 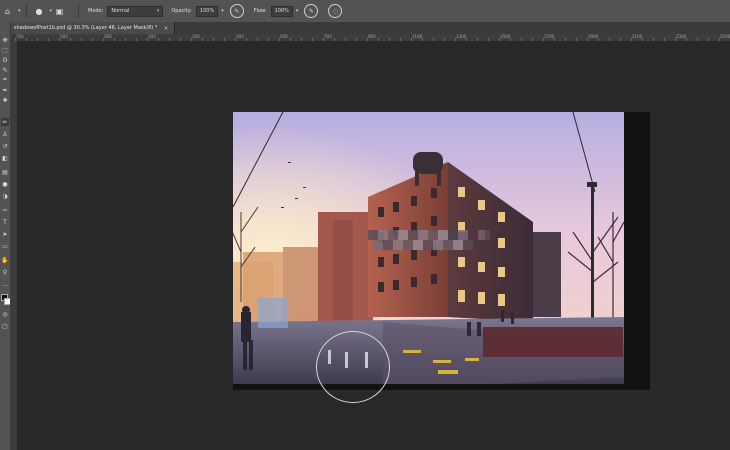 I want to click on eyedropper-tool-icon: ✒, so click(x=5, y=90).